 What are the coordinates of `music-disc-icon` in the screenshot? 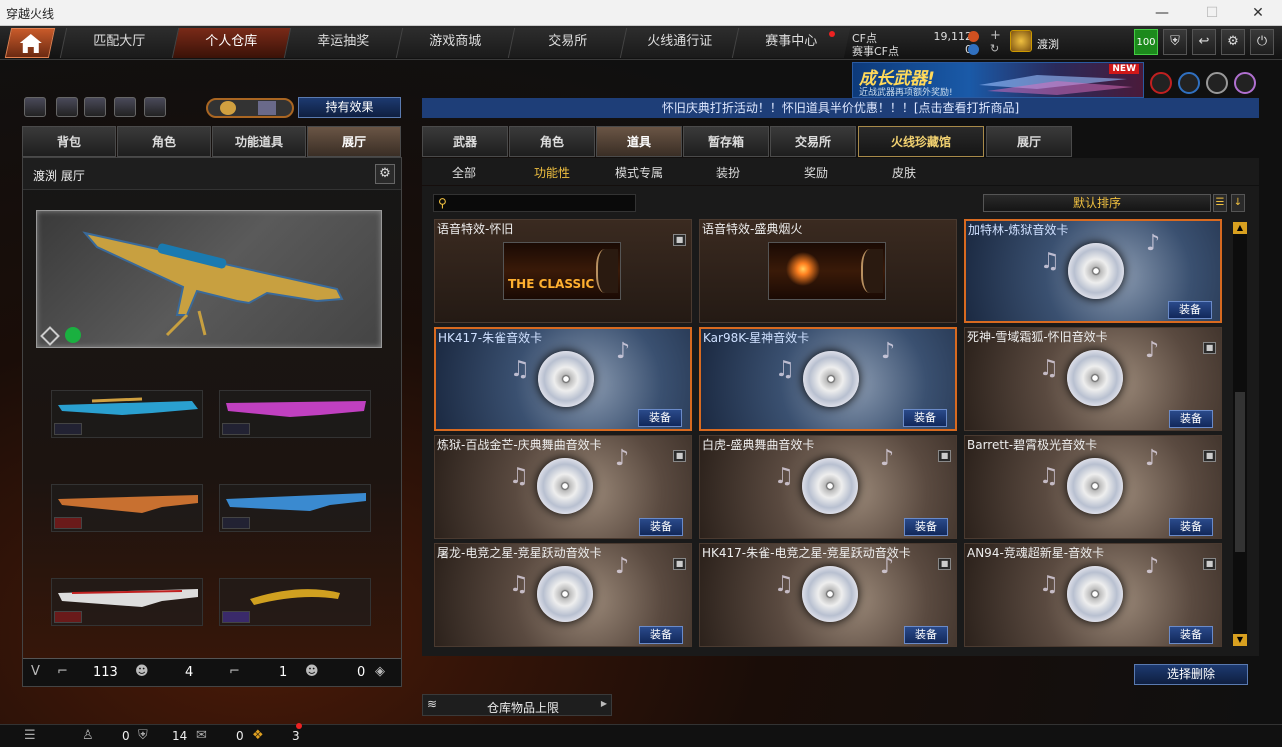 It's located at (830, 486).